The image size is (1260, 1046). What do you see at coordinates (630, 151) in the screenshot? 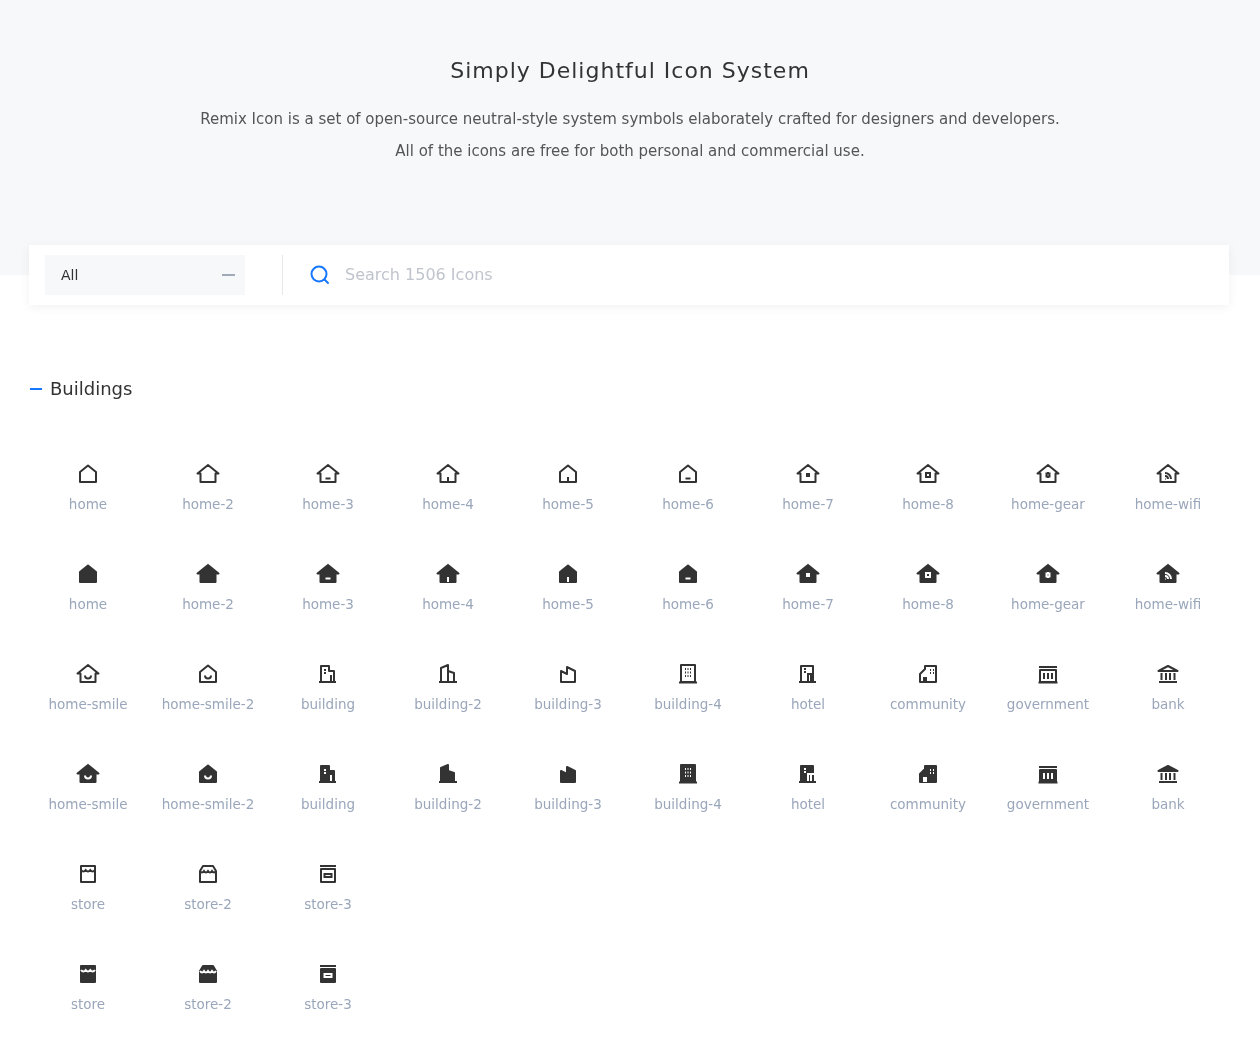
I see `hero-description: All of the icons are free for both personal and commercial use.` at bounding box center [630, 151].